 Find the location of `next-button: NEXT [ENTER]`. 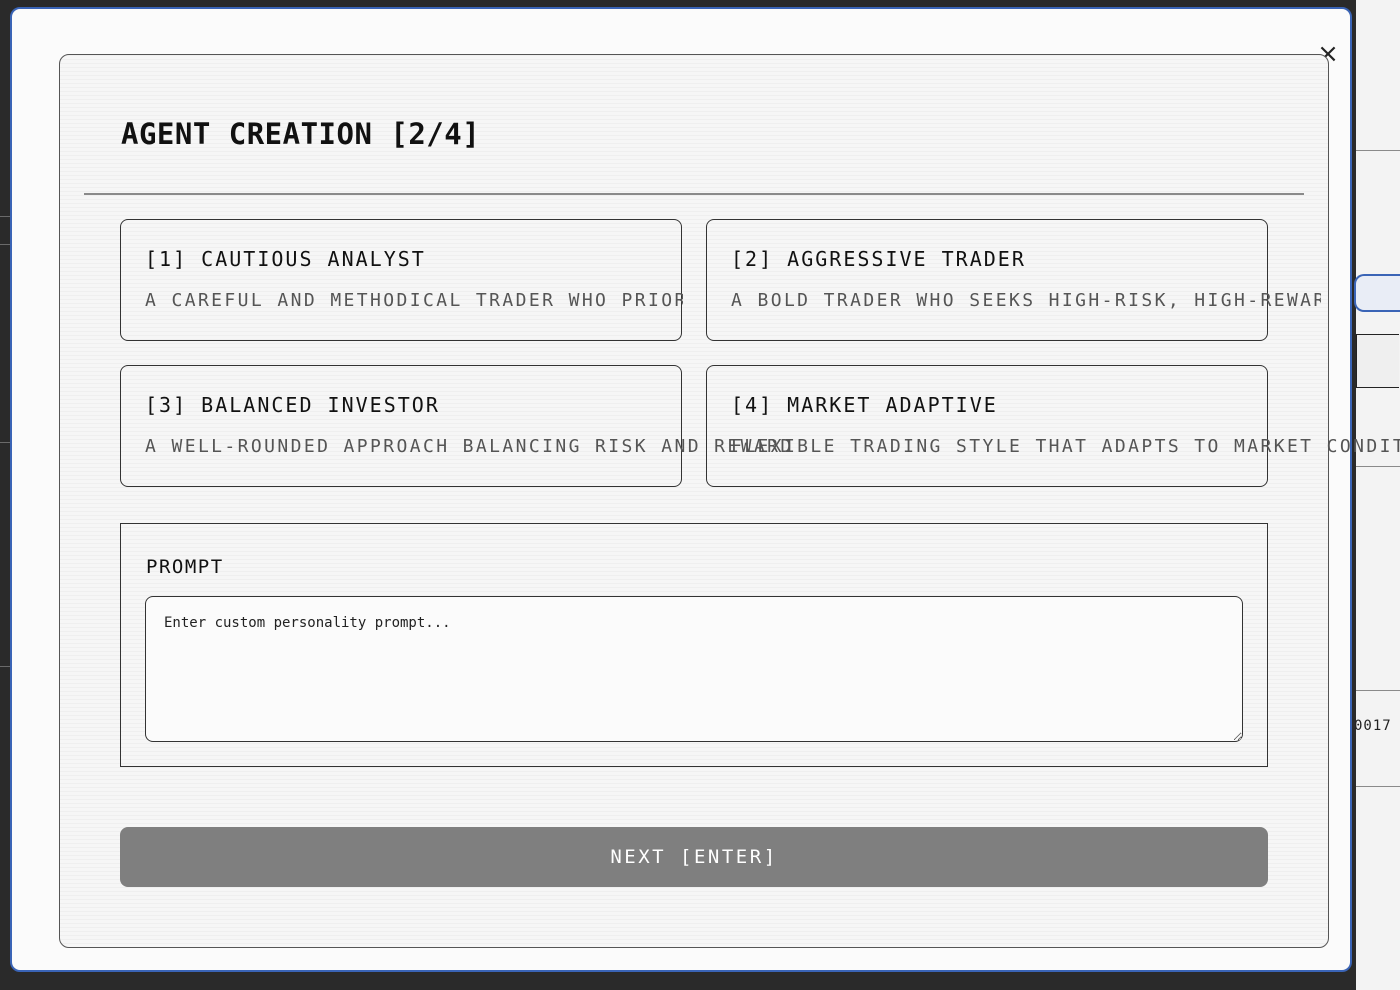

next-button: NEXT [ENTER] is located at coordinates (694, 857).